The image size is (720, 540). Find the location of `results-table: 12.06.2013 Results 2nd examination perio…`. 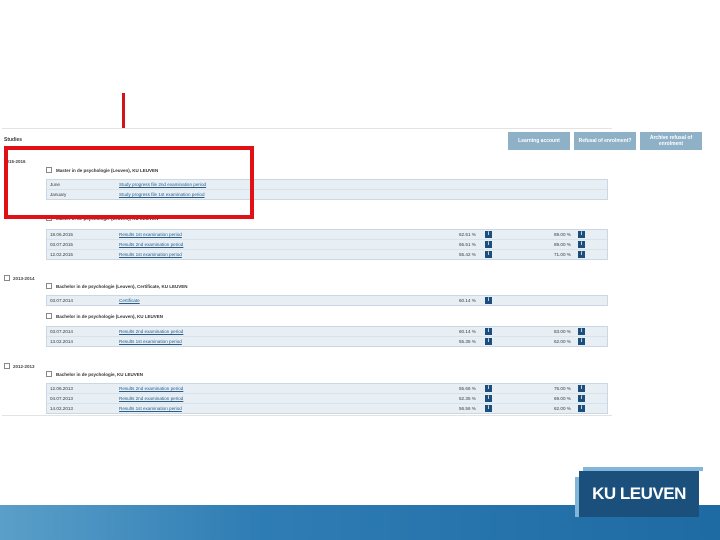

results-table: 12.06.2013 Results 2nd examination perio… is located at coordinates (327, 398).